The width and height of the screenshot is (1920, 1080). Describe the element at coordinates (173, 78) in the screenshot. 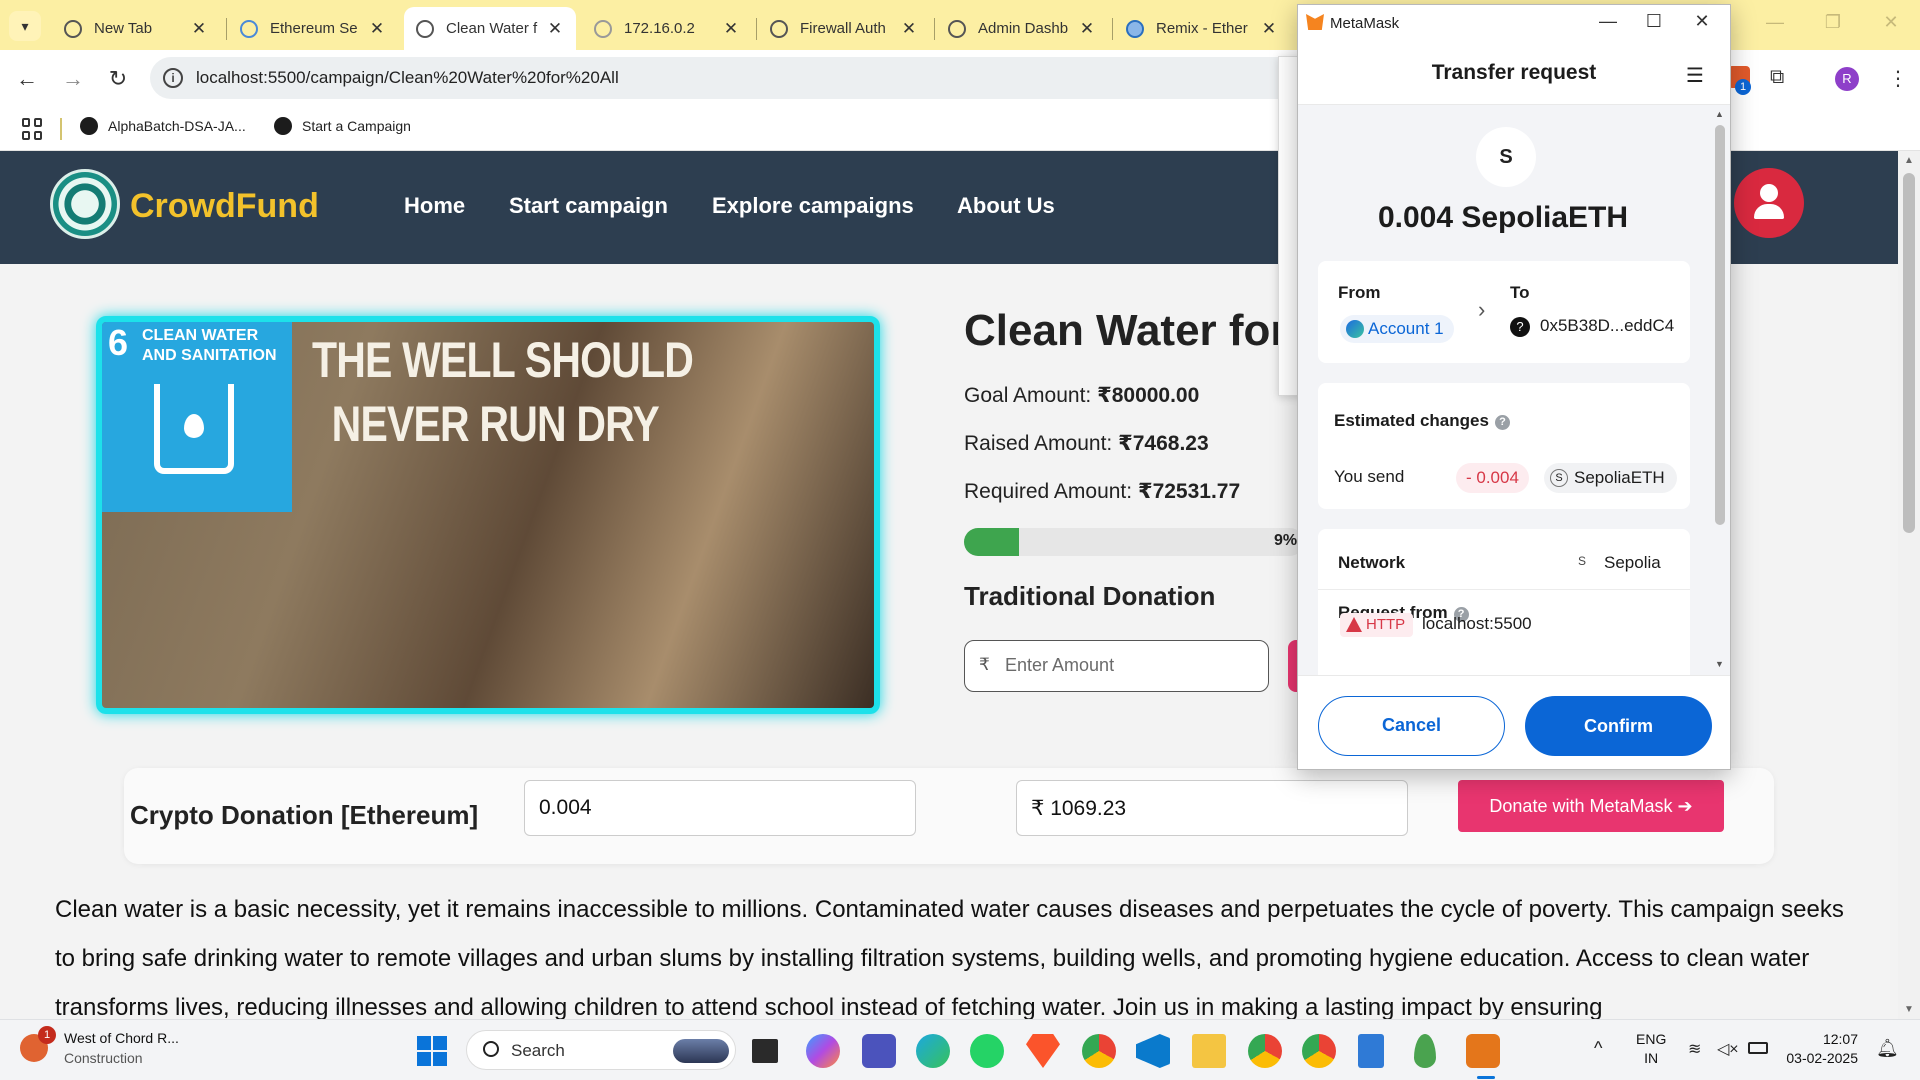

I see `site-info-icon: i` at that location.